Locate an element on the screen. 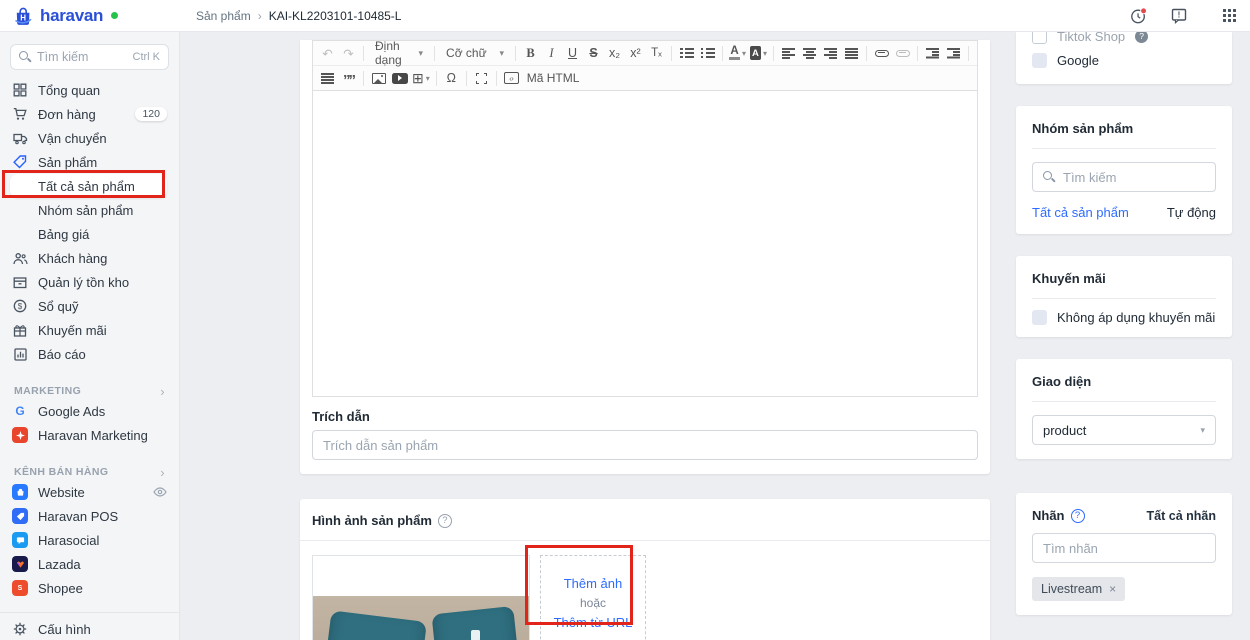 The image size is (1250, 640). chevron-right-icon: › is located at coordinates (162, 391).